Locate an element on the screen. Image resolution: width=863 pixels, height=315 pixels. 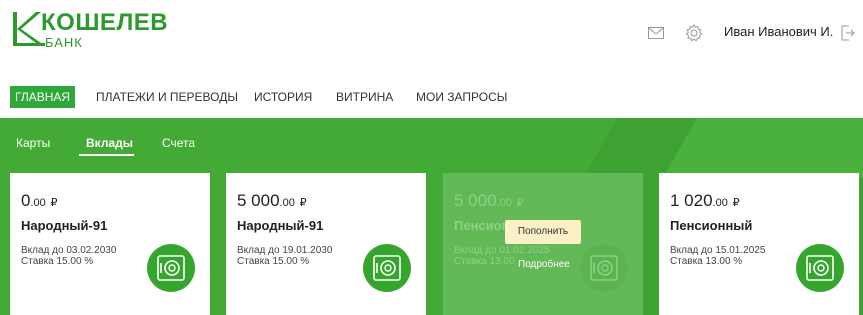
deposit-amount: 1 020.00 ₽ is located at coordinates (705, 200).